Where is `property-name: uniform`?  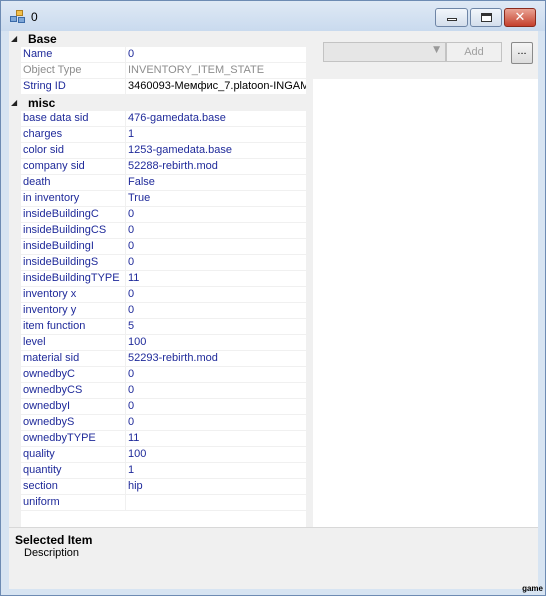
property-name: uniform is located at coordinates (73, 503).